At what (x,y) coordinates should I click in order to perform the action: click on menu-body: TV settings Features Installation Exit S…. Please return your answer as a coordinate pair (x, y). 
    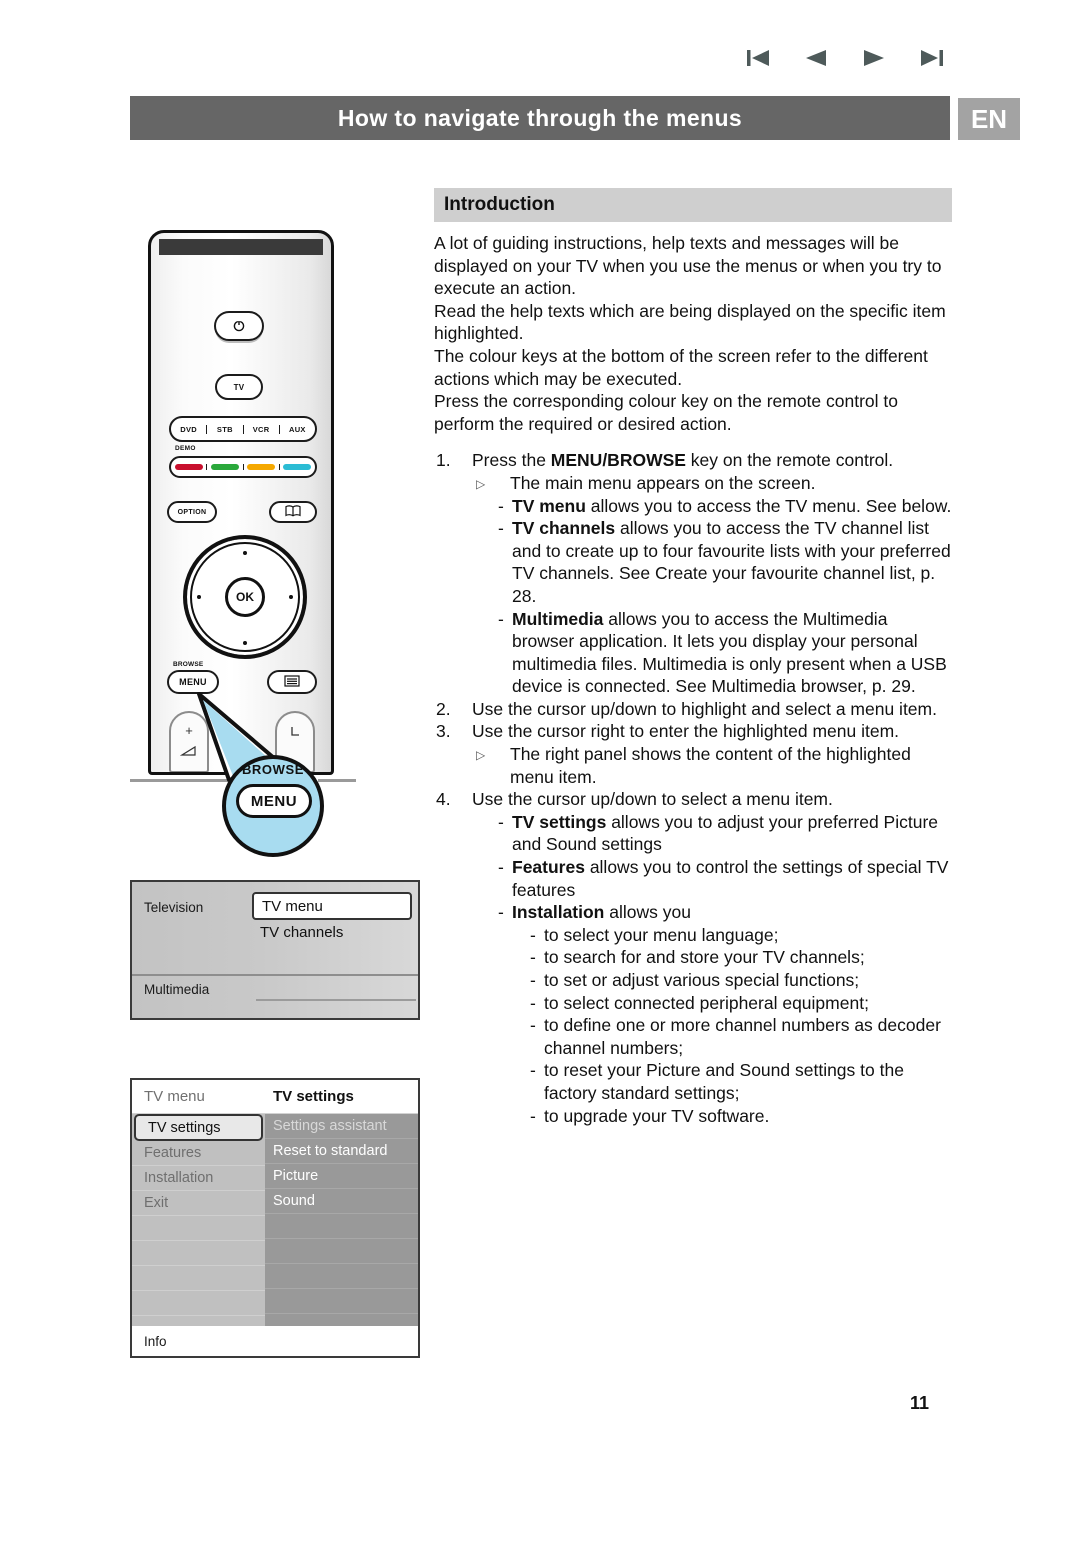
    Looking at the image, I should click on (275, 1220).